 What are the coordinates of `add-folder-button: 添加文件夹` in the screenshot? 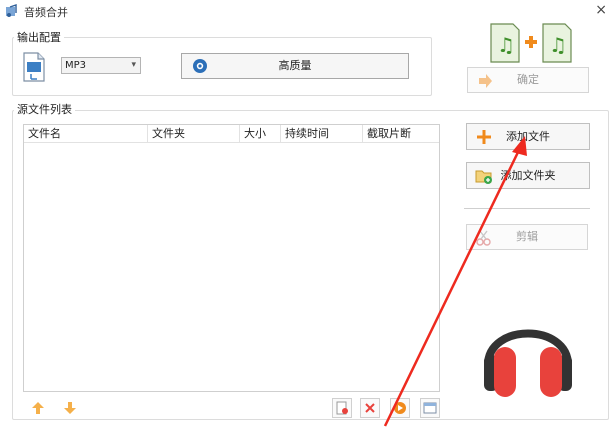 It's located at (528, 175).